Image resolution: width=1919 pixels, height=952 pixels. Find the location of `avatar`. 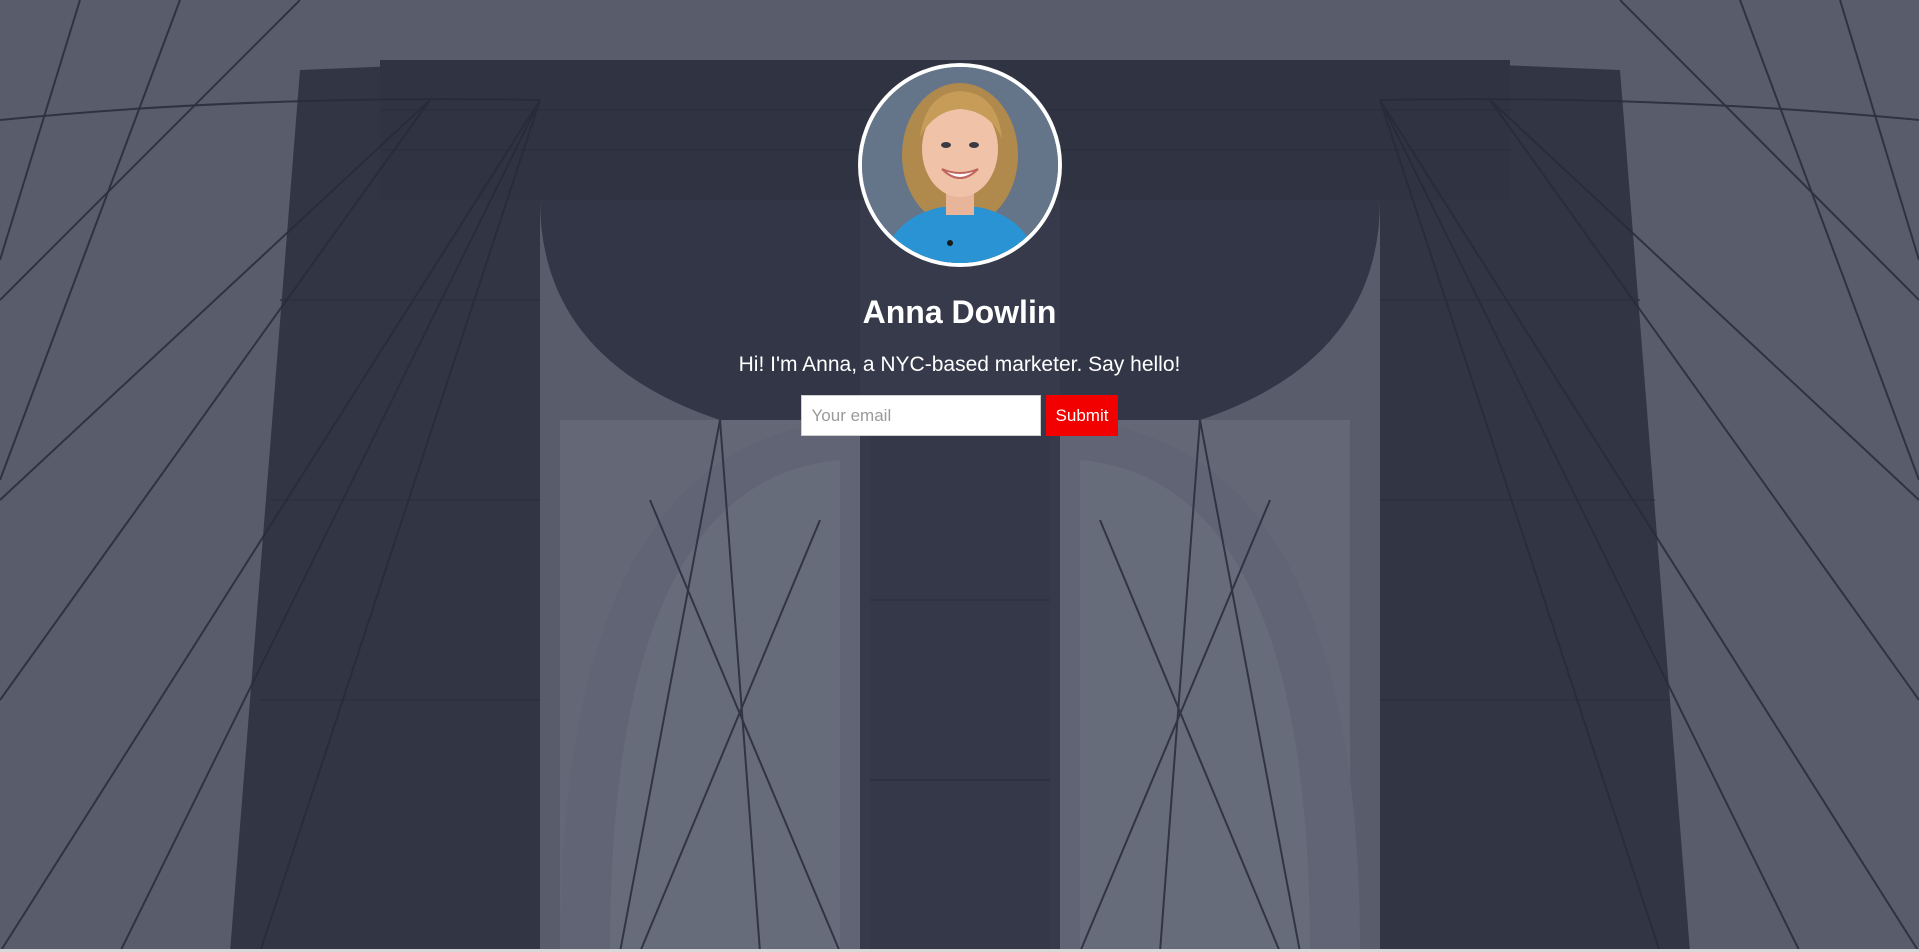

avatar is located at coordinates (959, 165).